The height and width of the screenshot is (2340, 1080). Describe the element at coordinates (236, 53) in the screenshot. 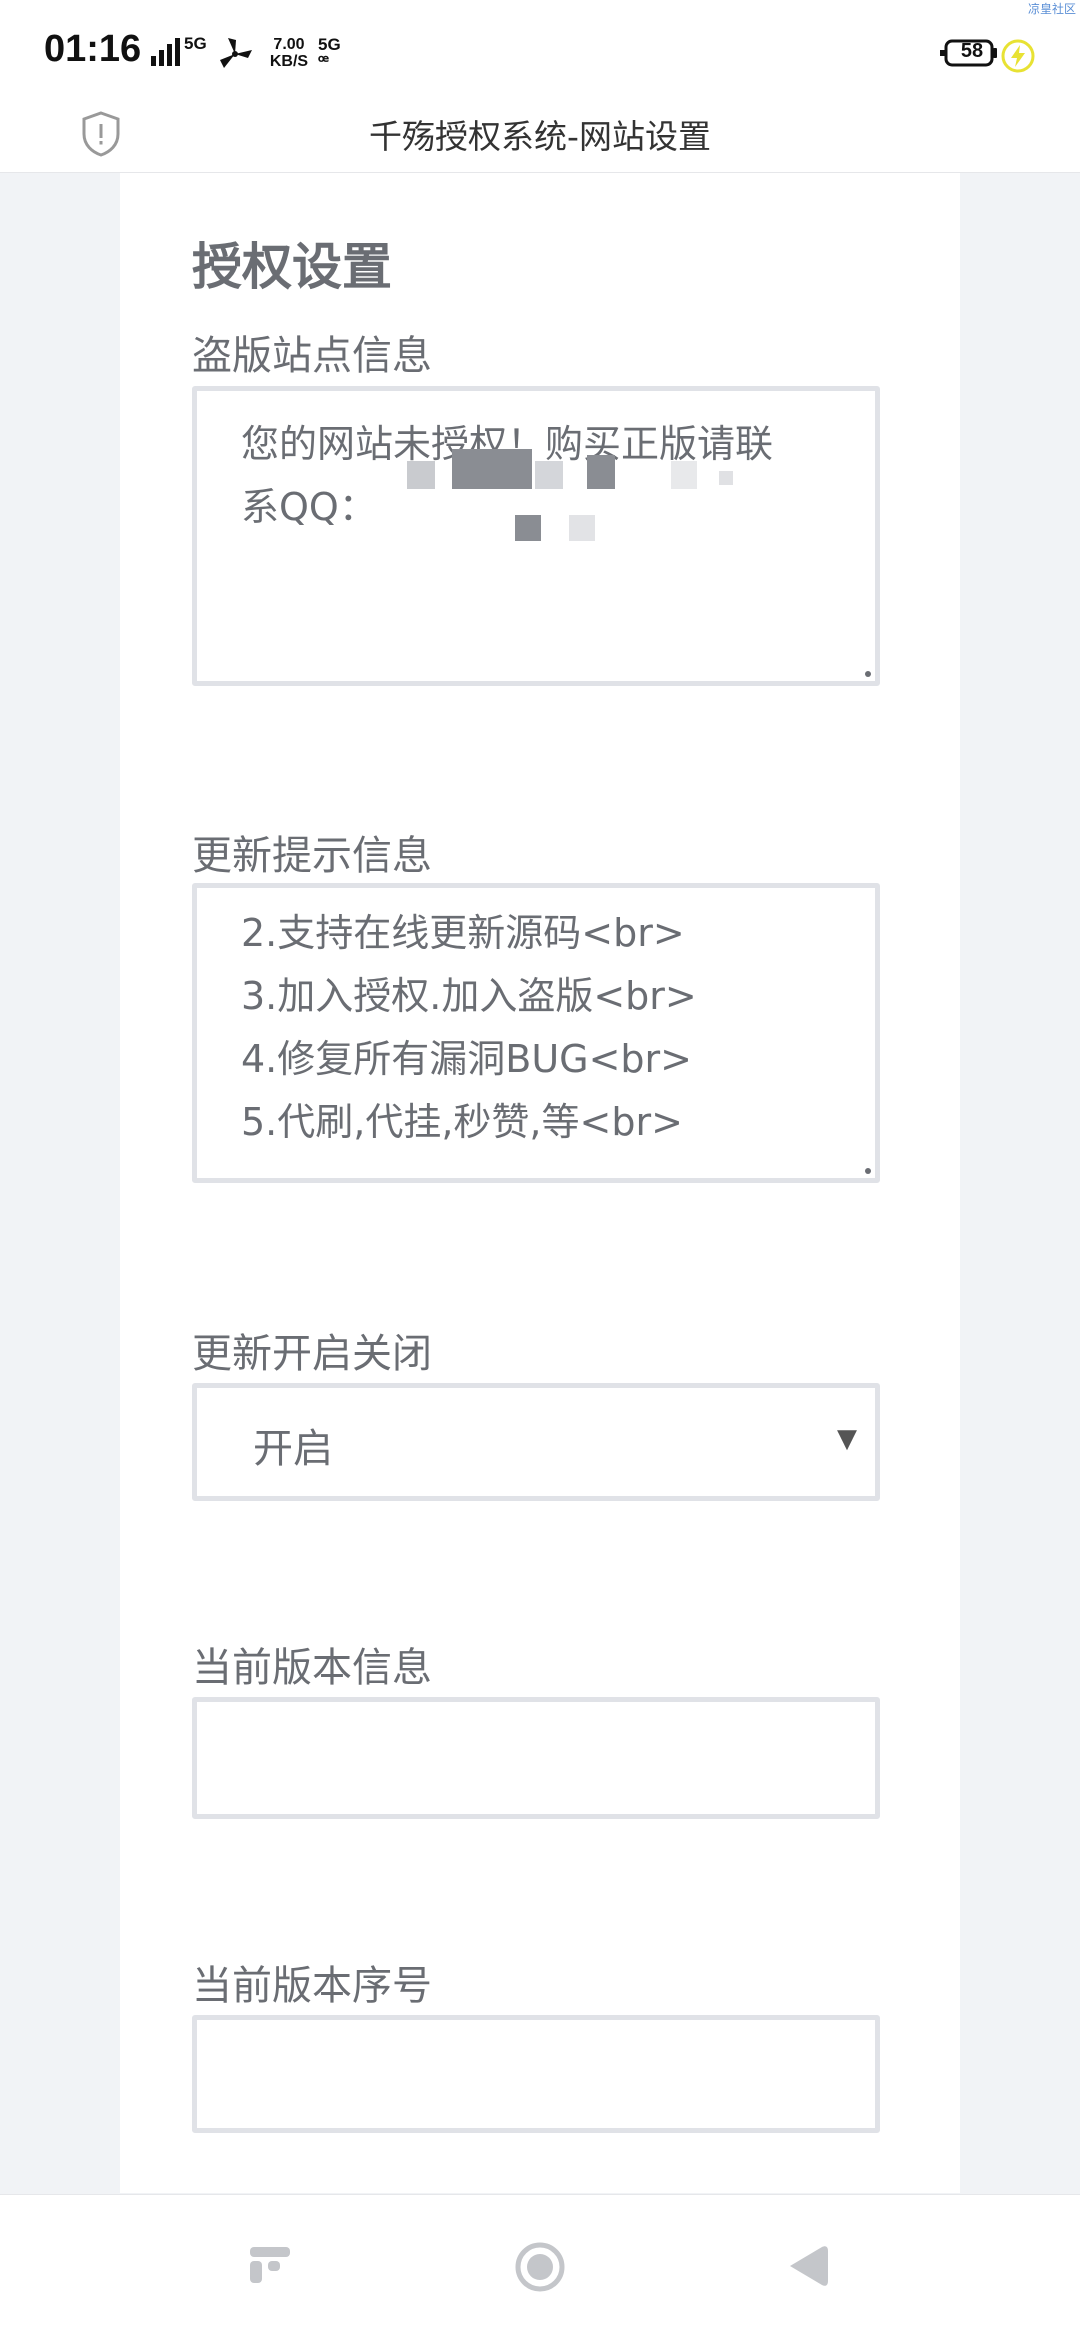

I see `data-transfer-icon` at that location.